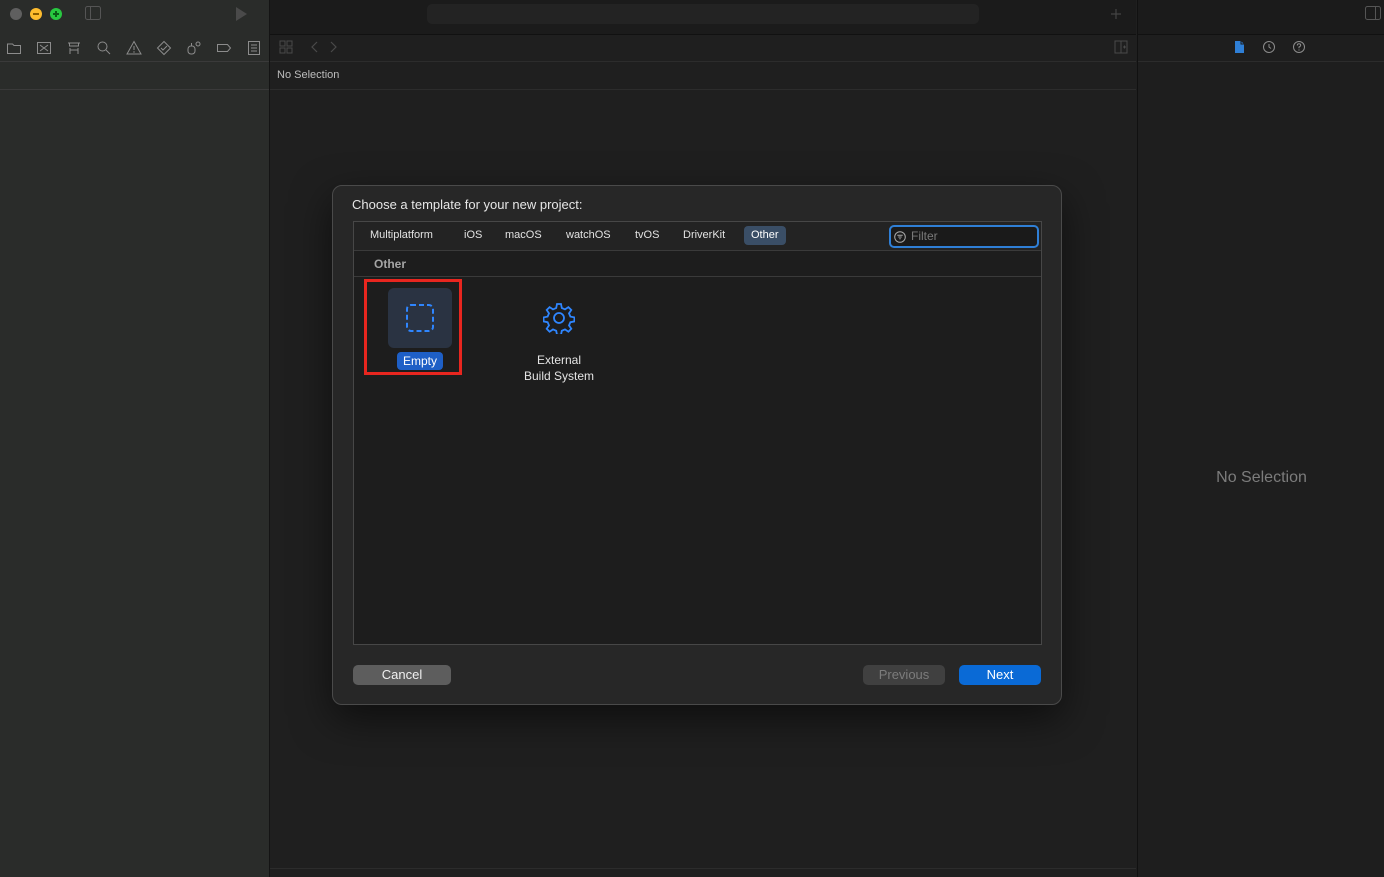 The image size is (1384, 877). What do you see at coordinates (559, 376) in the screenshot?
I see `template-external-label-line2: Build System` at bounding box center [559, 376].